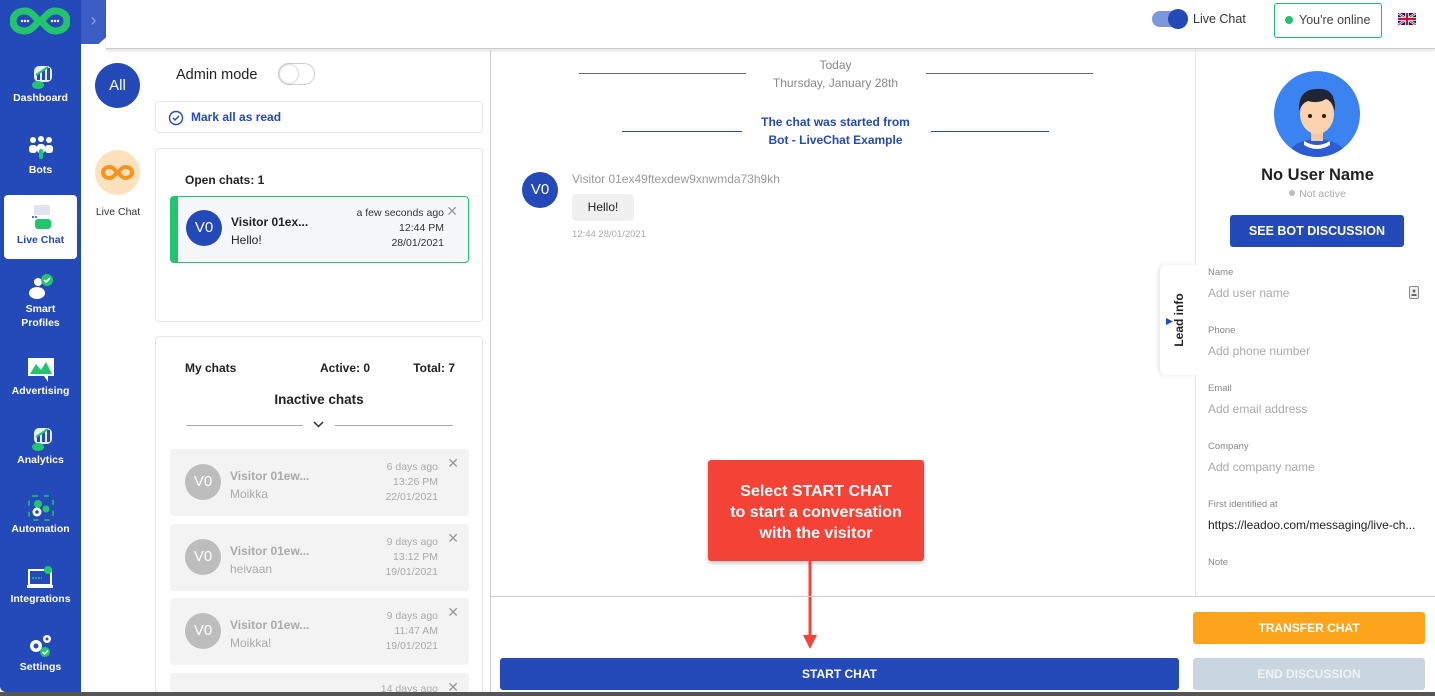 Image resolution: width=1435 pixels, height=696 pixels. I want to click on chat-last-message: heivaan, so click(251, 569).